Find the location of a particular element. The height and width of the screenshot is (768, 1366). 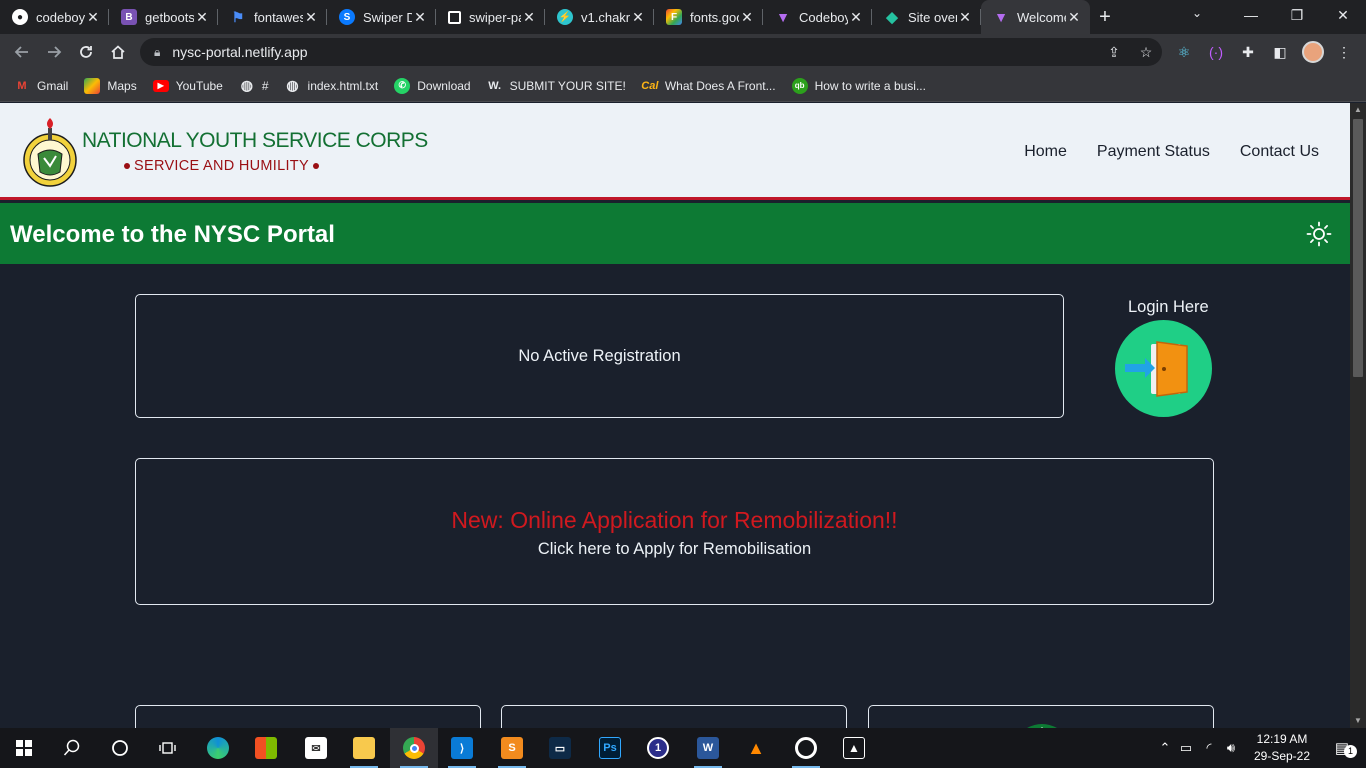

photos-icon: ▲ is located at coordinates (854, 748).